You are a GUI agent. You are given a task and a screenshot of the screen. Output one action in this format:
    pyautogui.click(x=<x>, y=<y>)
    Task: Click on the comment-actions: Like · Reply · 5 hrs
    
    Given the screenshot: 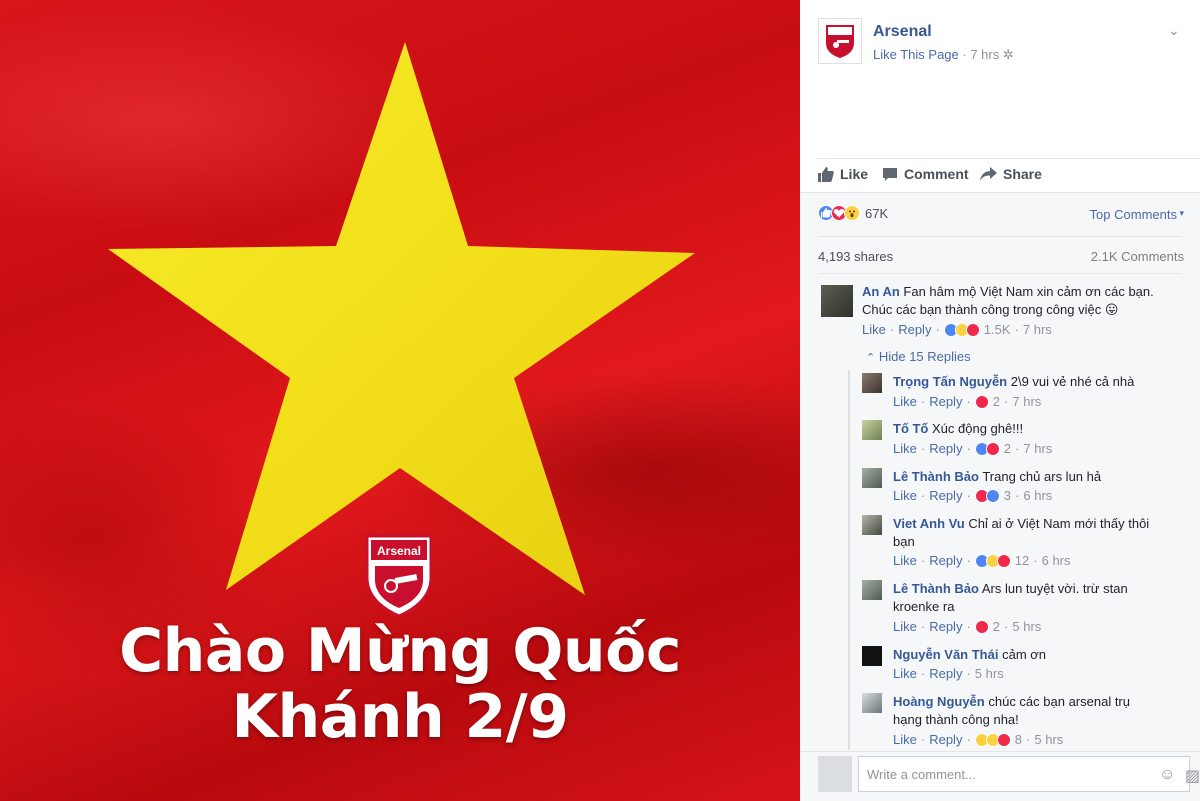 What is the action you would take?
    pyautogui.click(x=948, y=673)
    